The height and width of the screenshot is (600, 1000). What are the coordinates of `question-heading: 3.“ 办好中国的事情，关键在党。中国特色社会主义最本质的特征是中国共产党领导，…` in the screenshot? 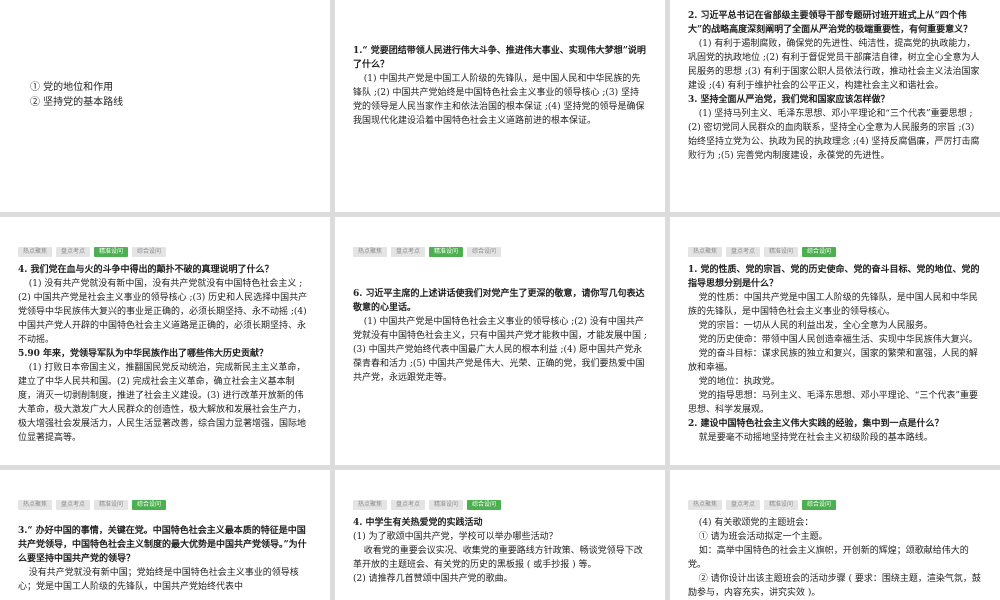 It's located at (162, 545).